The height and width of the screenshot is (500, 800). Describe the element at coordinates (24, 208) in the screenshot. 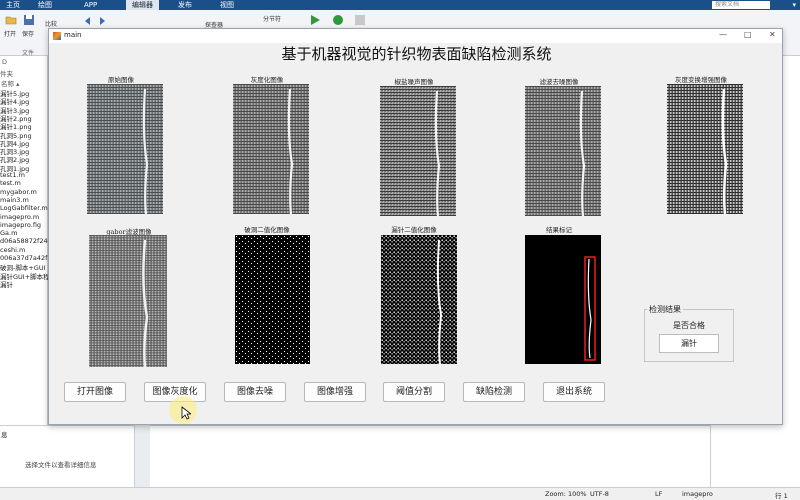

I see `file-list-item: LogGabfilter.m` at that location.